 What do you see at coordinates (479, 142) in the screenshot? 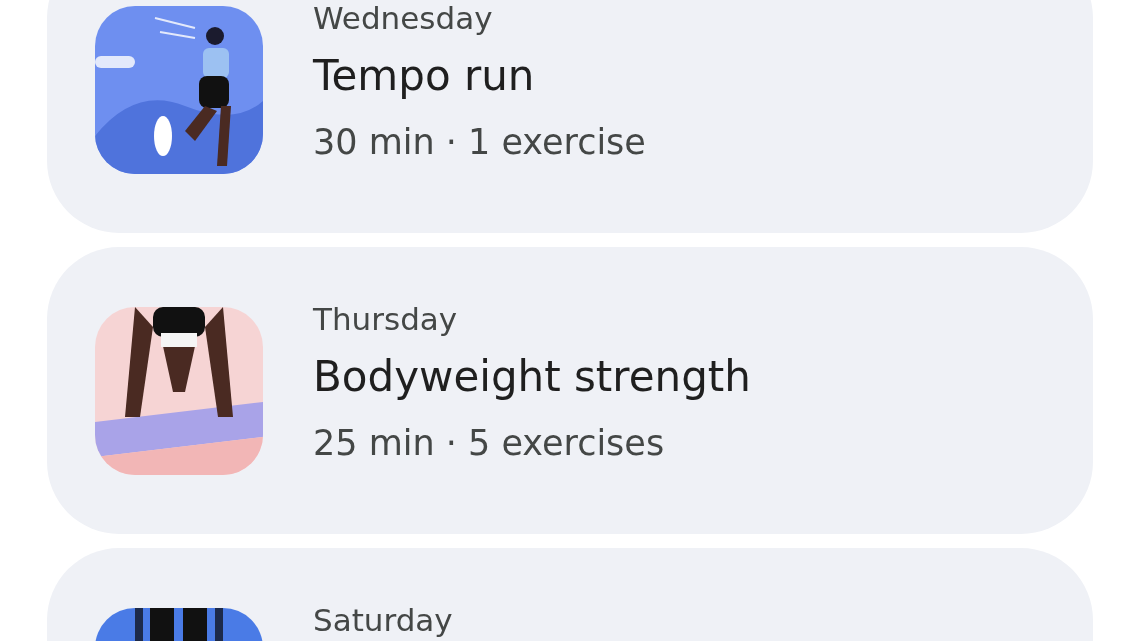
I see `workout-details: 30 min · 1 exercise` at bounding box center [479, 142].